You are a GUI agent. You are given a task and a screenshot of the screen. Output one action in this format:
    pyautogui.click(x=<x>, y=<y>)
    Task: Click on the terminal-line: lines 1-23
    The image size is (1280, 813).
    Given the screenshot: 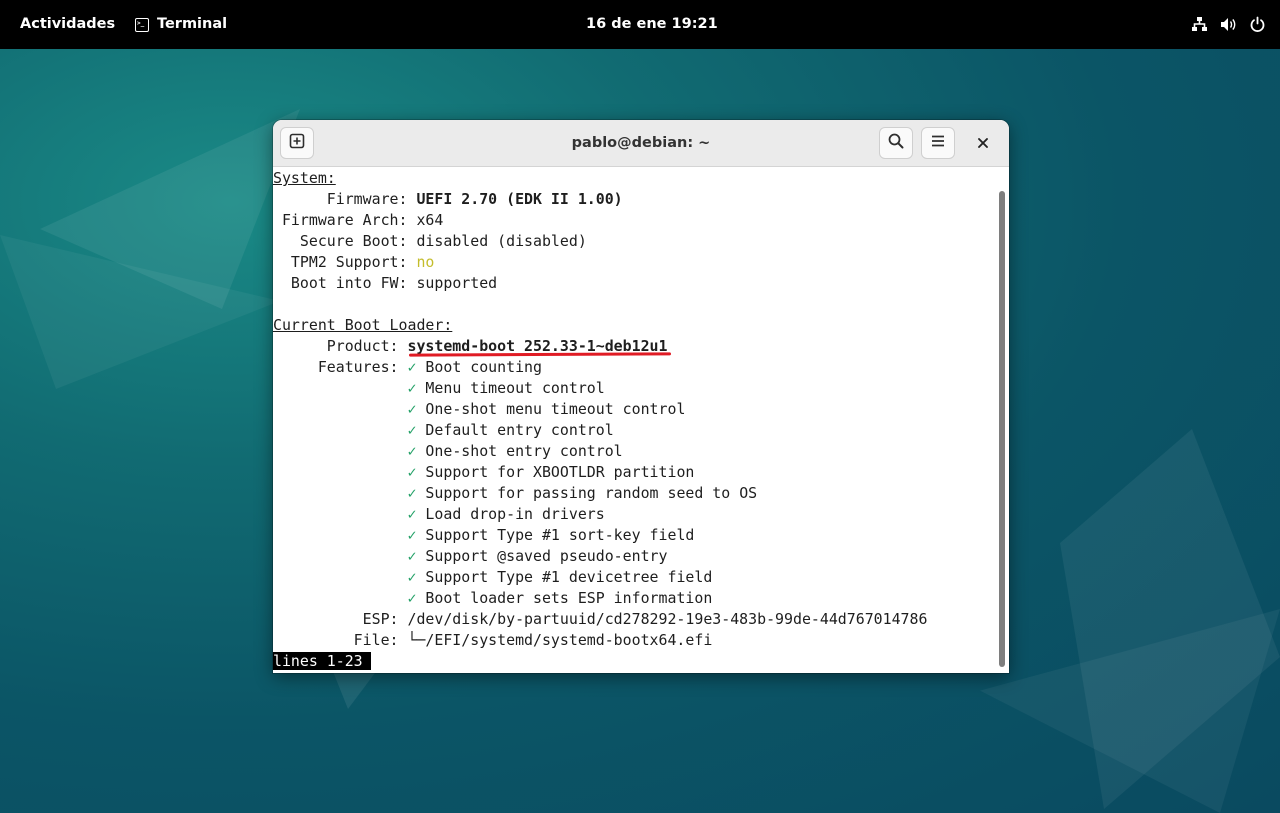 What is the action you would take?
    pyautogui.click(x=322, y=661)
    